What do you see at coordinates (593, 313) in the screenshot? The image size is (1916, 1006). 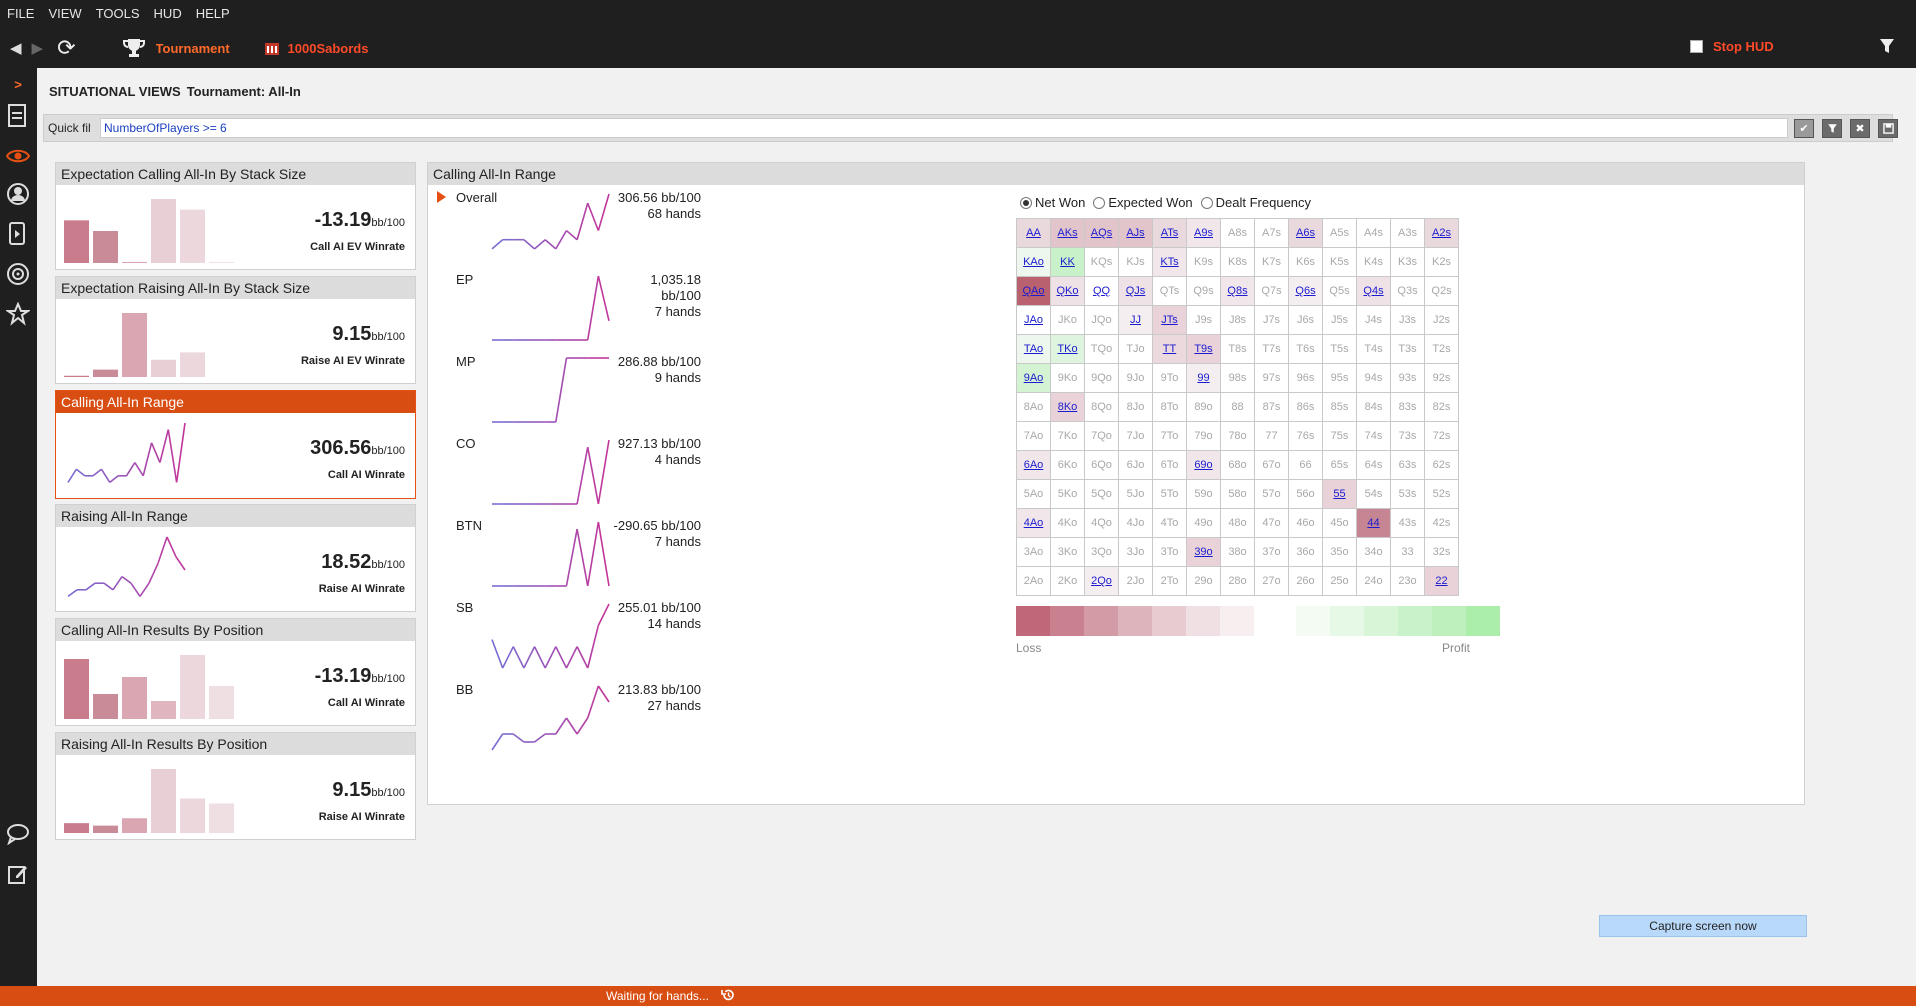 I see `position-row-ep: EP 1,035.18 bb/100 7 hands` at bounding box center [593, 313].